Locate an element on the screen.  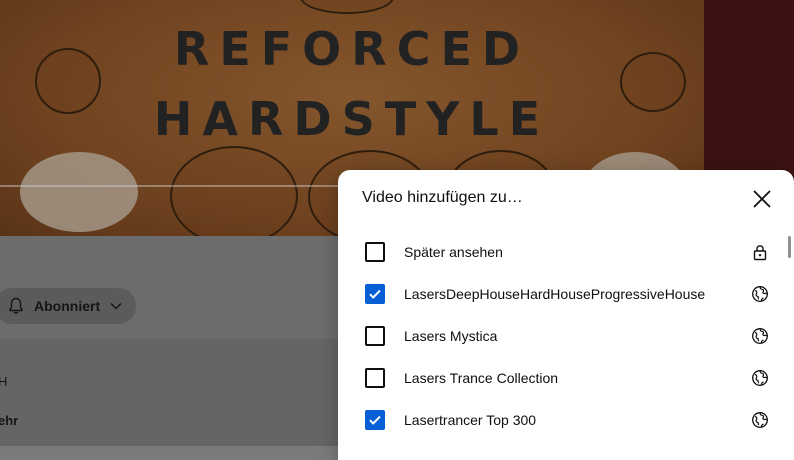
playlist-row: LasersDeepHouseHardHouseProgressiveHouse is located at coordinates (563, 295).